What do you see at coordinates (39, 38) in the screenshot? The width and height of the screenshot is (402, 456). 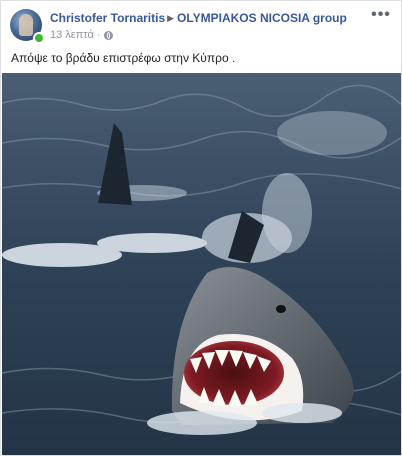 I see `online-status-icon` at bounding box center [39, 38].